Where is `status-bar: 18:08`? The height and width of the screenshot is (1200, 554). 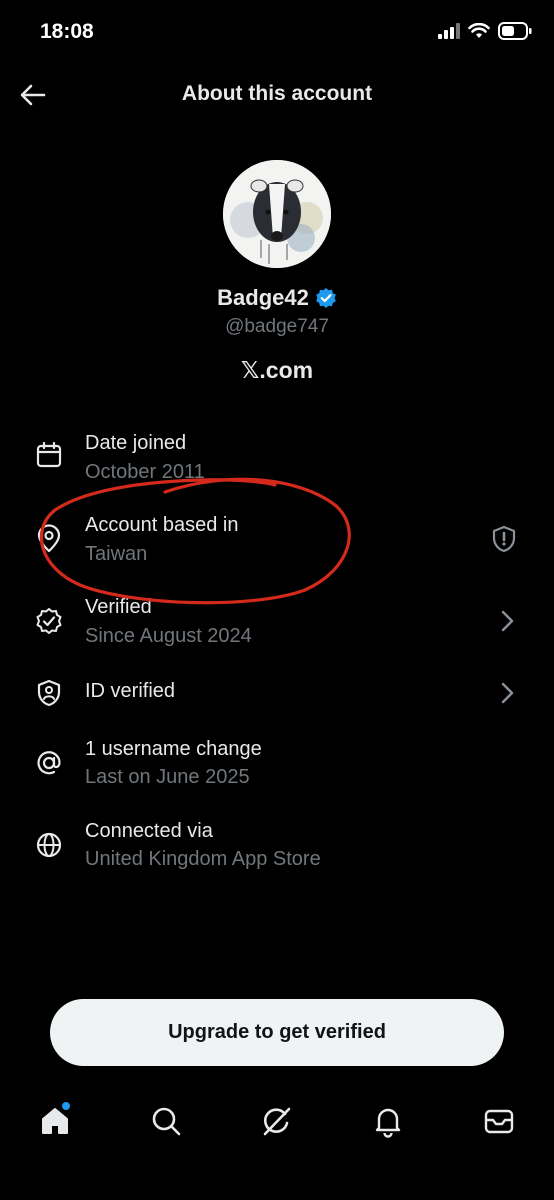
status-bar: 18:08 is located at coordinates (277, 33).